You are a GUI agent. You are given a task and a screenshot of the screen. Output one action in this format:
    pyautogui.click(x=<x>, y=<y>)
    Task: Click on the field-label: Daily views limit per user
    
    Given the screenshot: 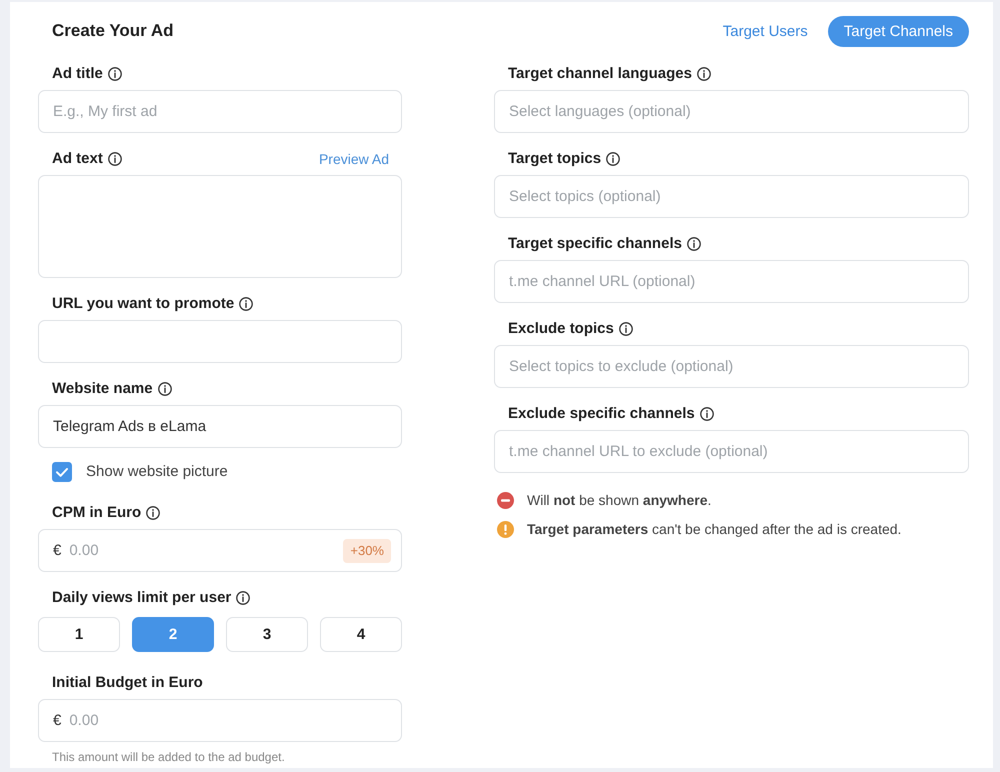 What is the action you would take?
    pyautogui.click(x=142, y=598)
    